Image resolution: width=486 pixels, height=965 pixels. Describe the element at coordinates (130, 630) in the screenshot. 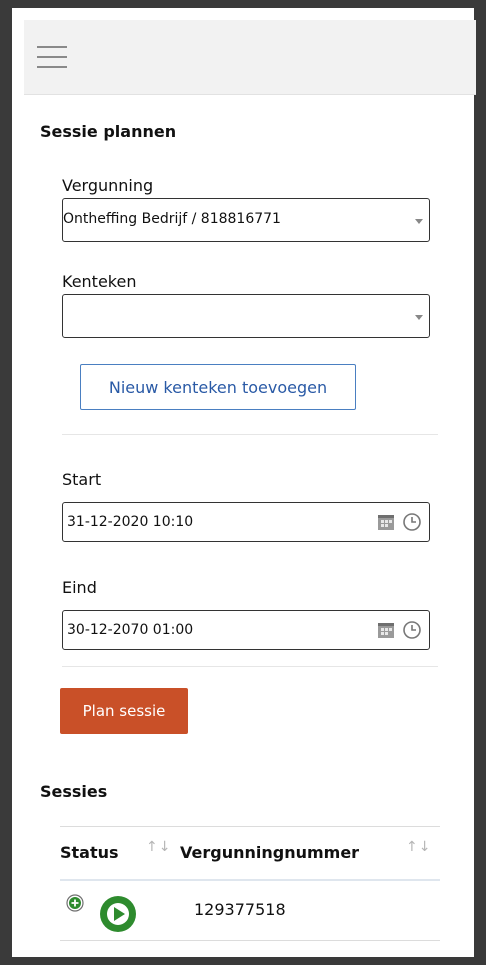

I see `eind-value: 30-12-2070 01:00` at that location.